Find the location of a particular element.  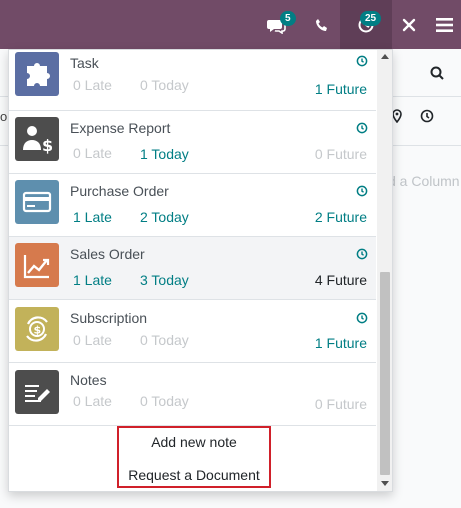

future-count: 2 Future is located at coordinates (341, 217).